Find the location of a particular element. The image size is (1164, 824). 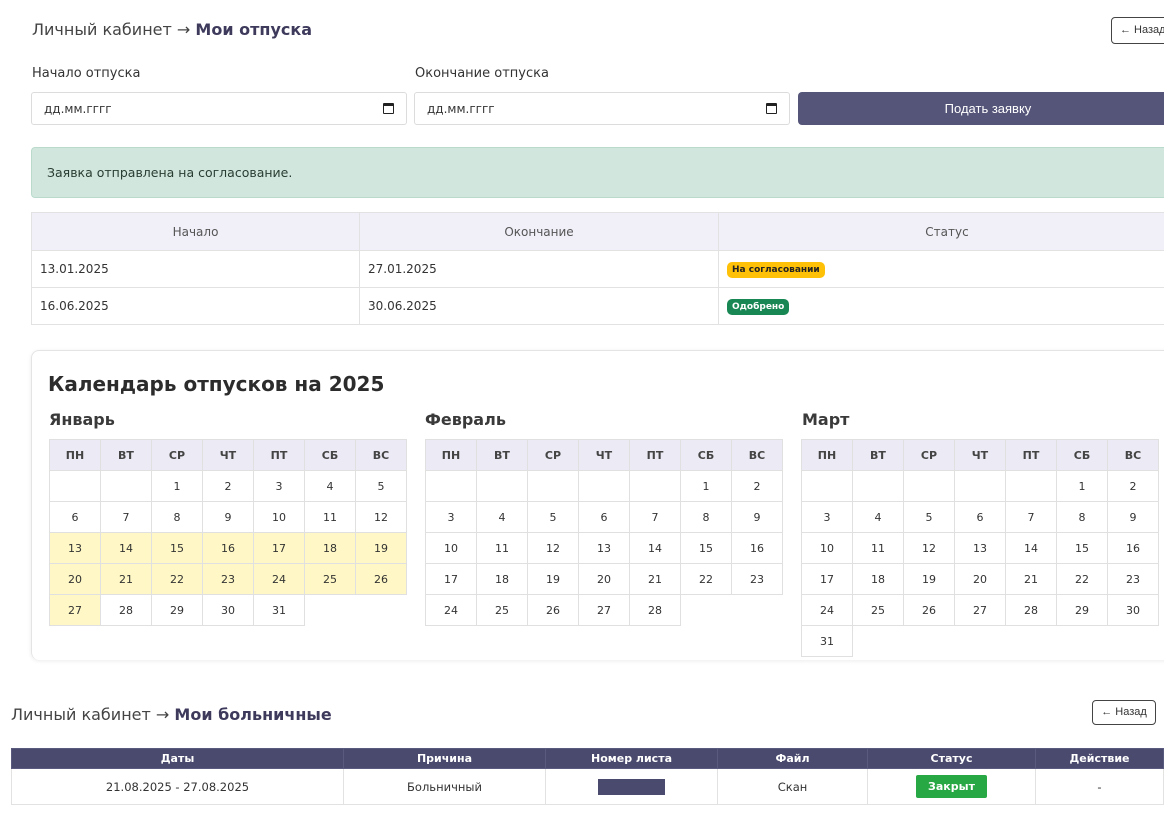

page-title-vacations: Личный кабинет → Мои отпуска is located at coordinates (172, 29).